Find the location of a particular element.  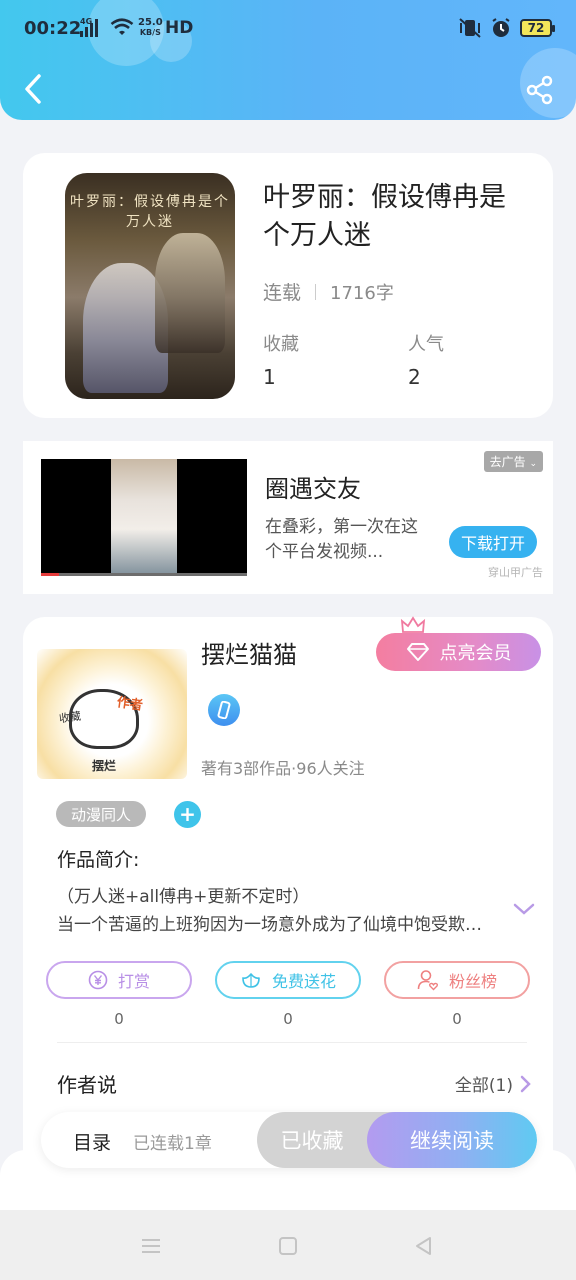

diamond-icon is located at coordinates (417, 652).